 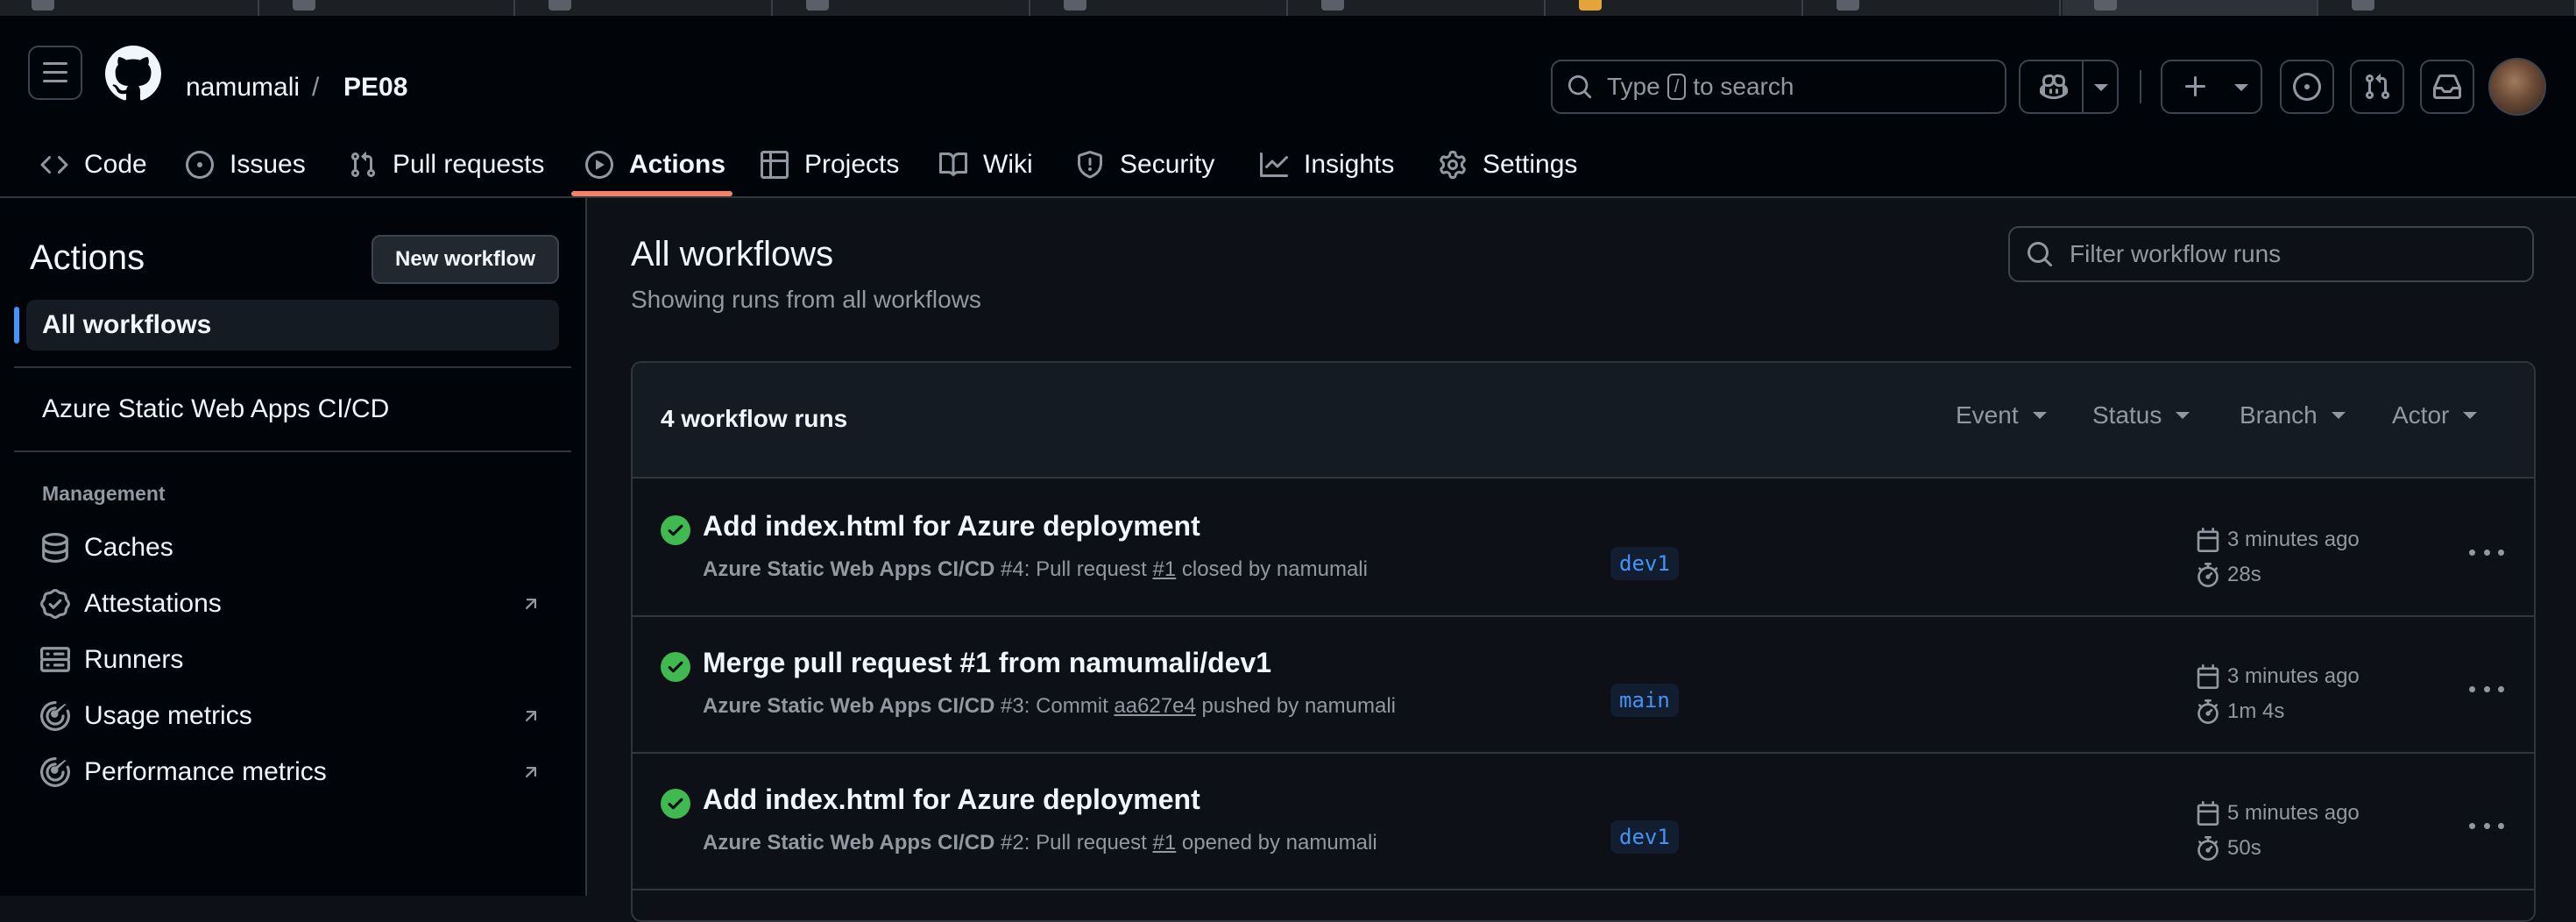 What do you see at coordinates (1644, 700) in the screenshot?
I see `branch-label: main` at bounding box center [1644, 700].